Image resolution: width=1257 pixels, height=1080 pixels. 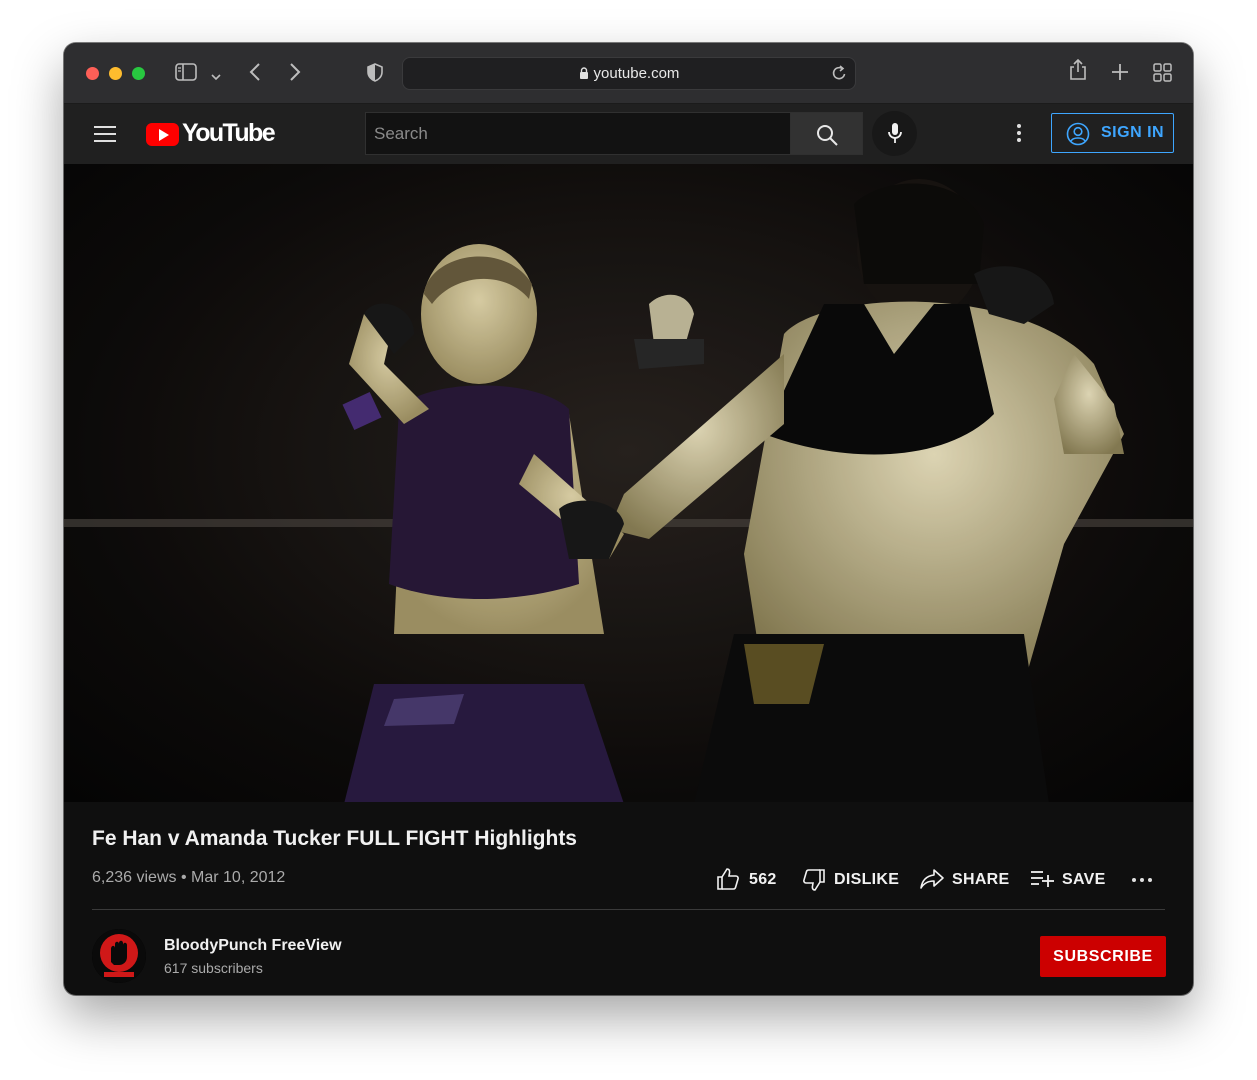 What do you see at coordinates (188, 878) in the screenshot?
I see `video-meta: 6,236 views • Mar 10, 2012` at bounding box center [188, 878].